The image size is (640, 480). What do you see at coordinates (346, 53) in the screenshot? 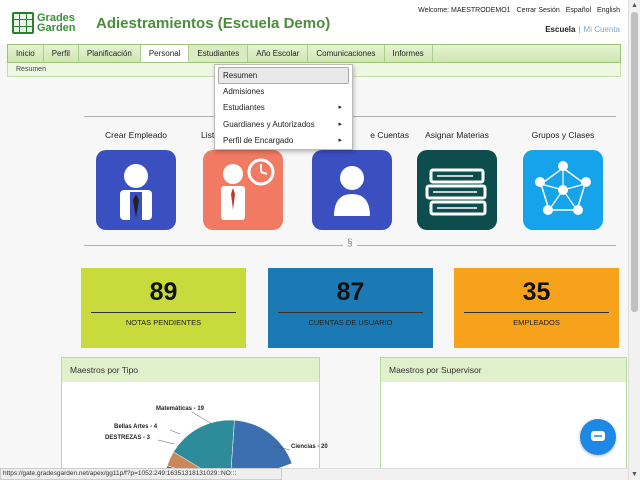
I see `nav-comunicaciones: Comunicaciones` at bounding box center [346, 53].